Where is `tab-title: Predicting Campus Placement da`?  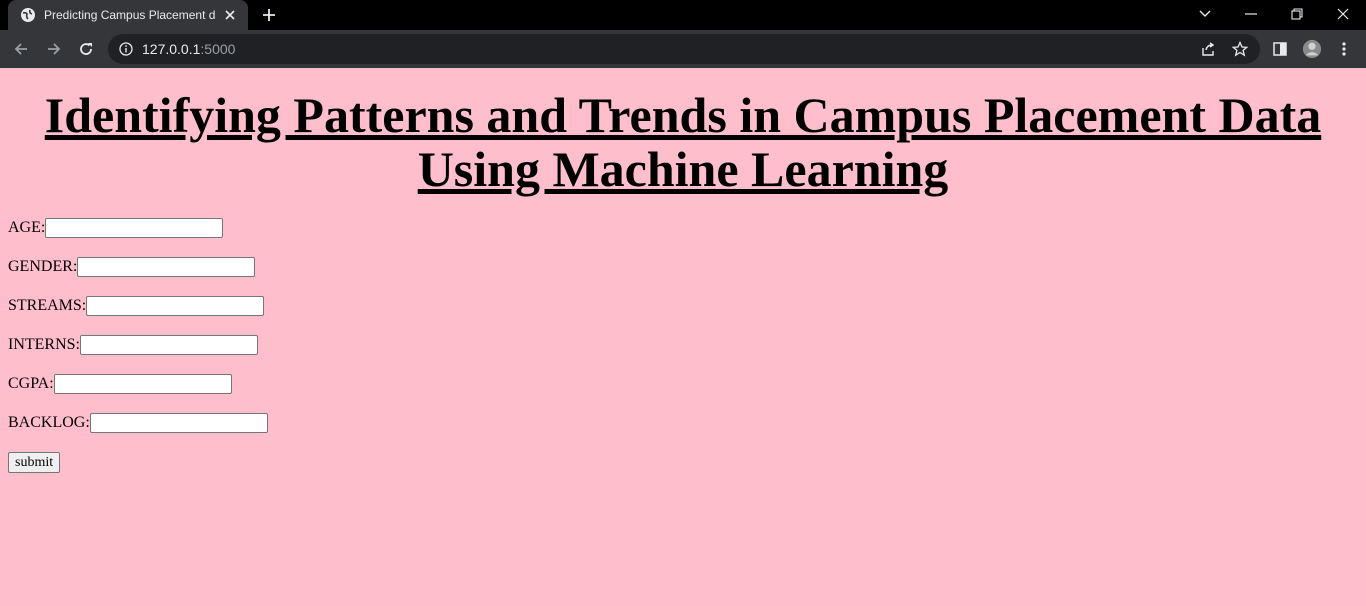 tab-title: Predicting Campus Placement da is located at coordinates (130, 15).